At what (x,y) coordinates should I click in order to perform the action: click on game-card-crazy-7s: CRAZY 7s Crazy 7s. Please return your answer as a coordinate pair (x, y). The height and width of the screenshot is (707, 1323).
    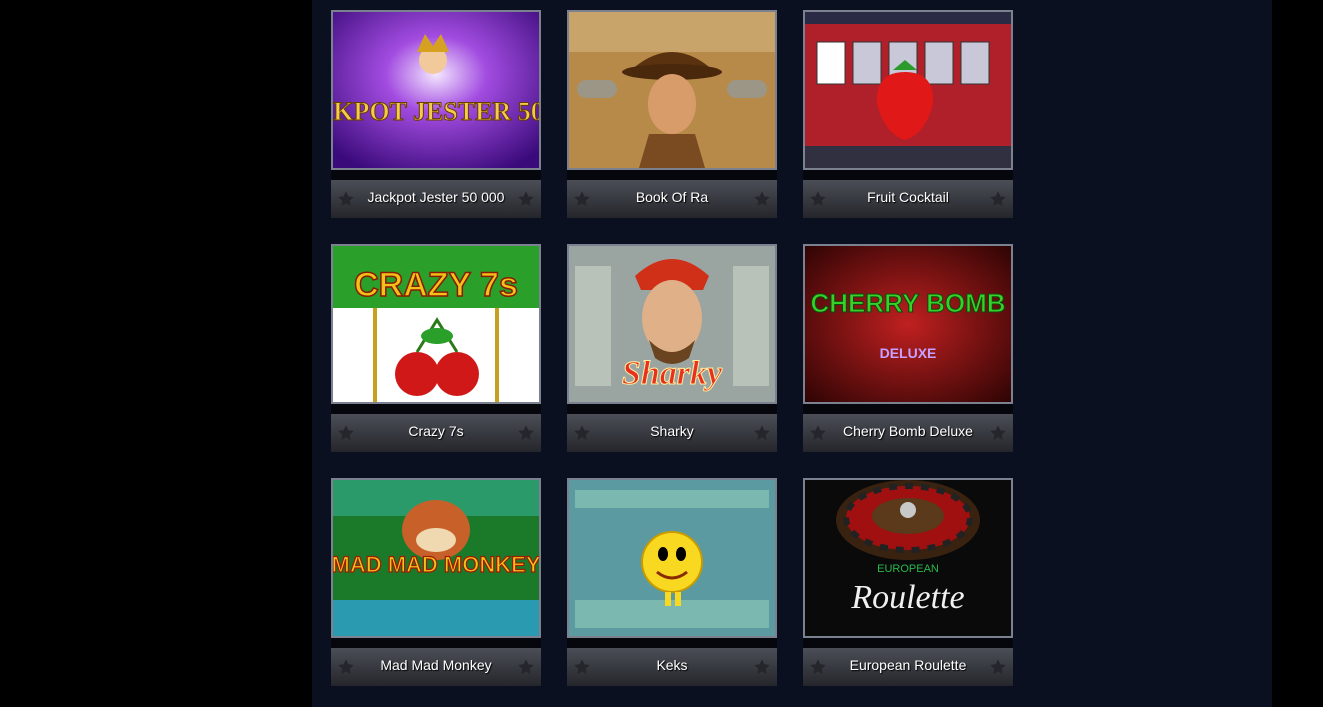
    Looking at the image, I should click on (436, 348).